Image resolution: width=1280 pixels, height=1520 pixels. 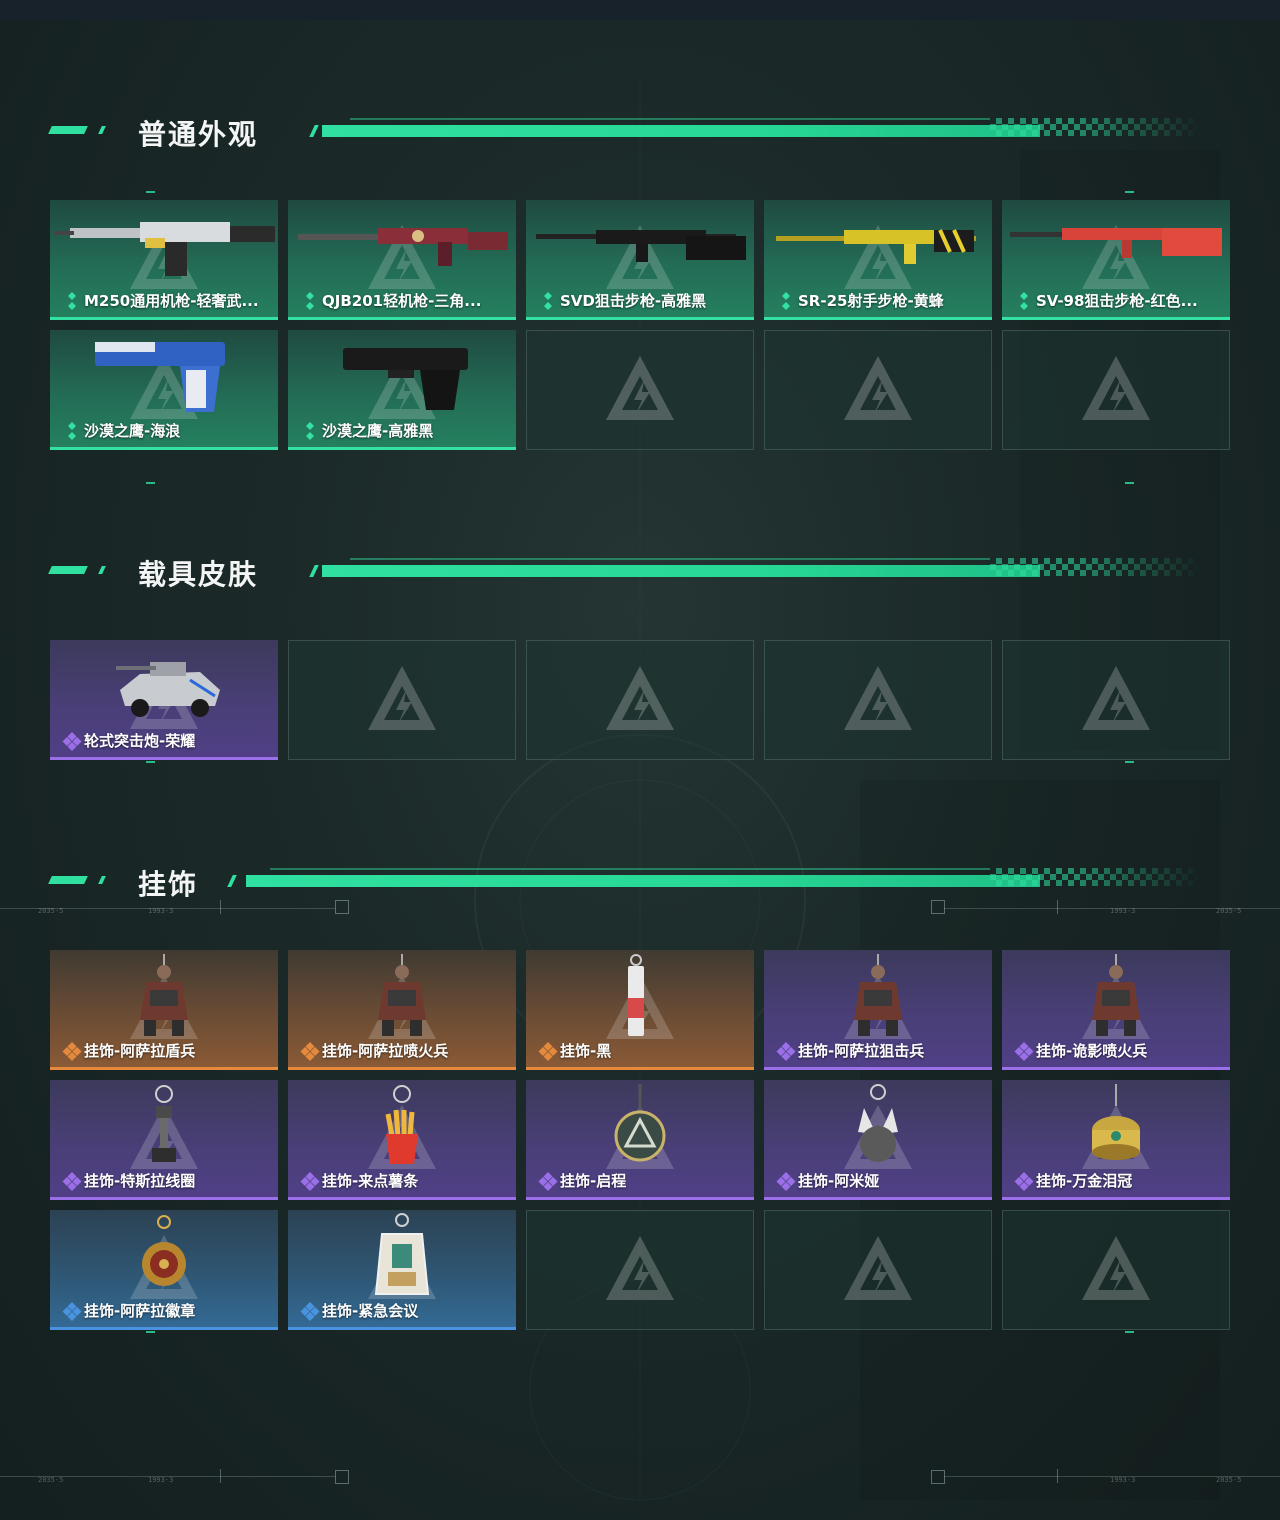 What do you see at coordinates (1084, 1181) in the screenshot?
I see `item-label: 挂饰-万金泪冠` at bounding box center [1084, 1181].